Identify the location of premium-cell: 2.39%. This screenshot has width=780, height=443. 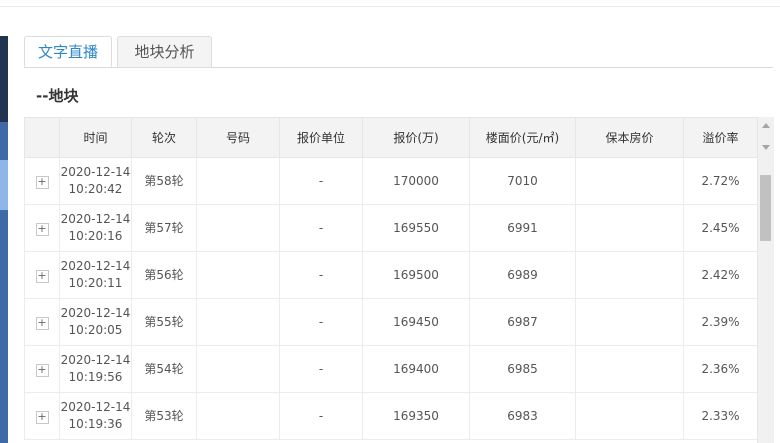
(720, 322).